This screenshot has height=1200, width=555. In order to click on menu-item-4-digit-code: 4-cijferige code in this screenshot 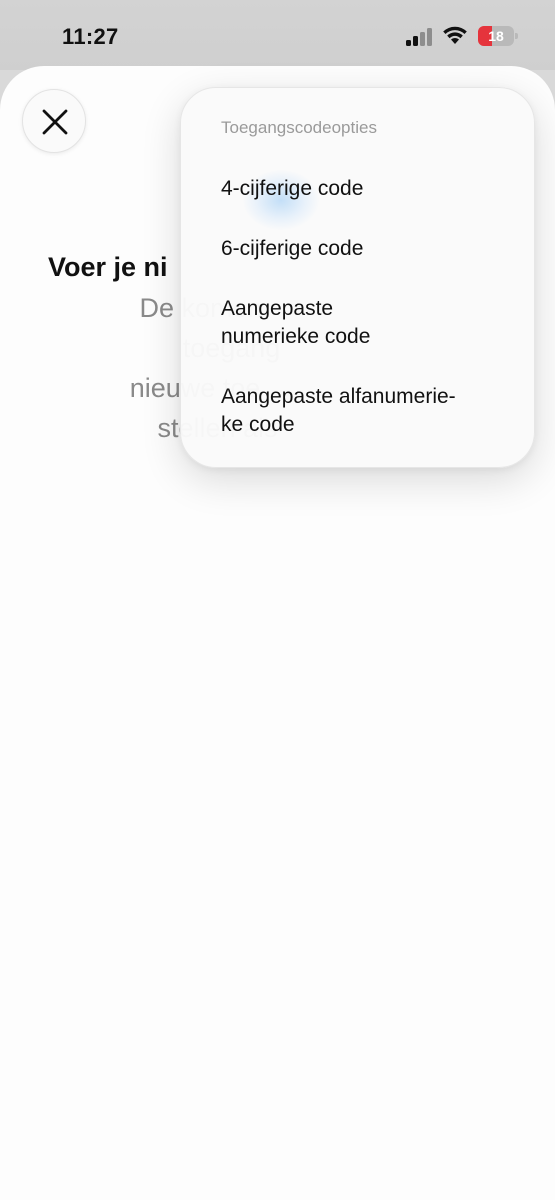, I will do `click(366, 189)`.